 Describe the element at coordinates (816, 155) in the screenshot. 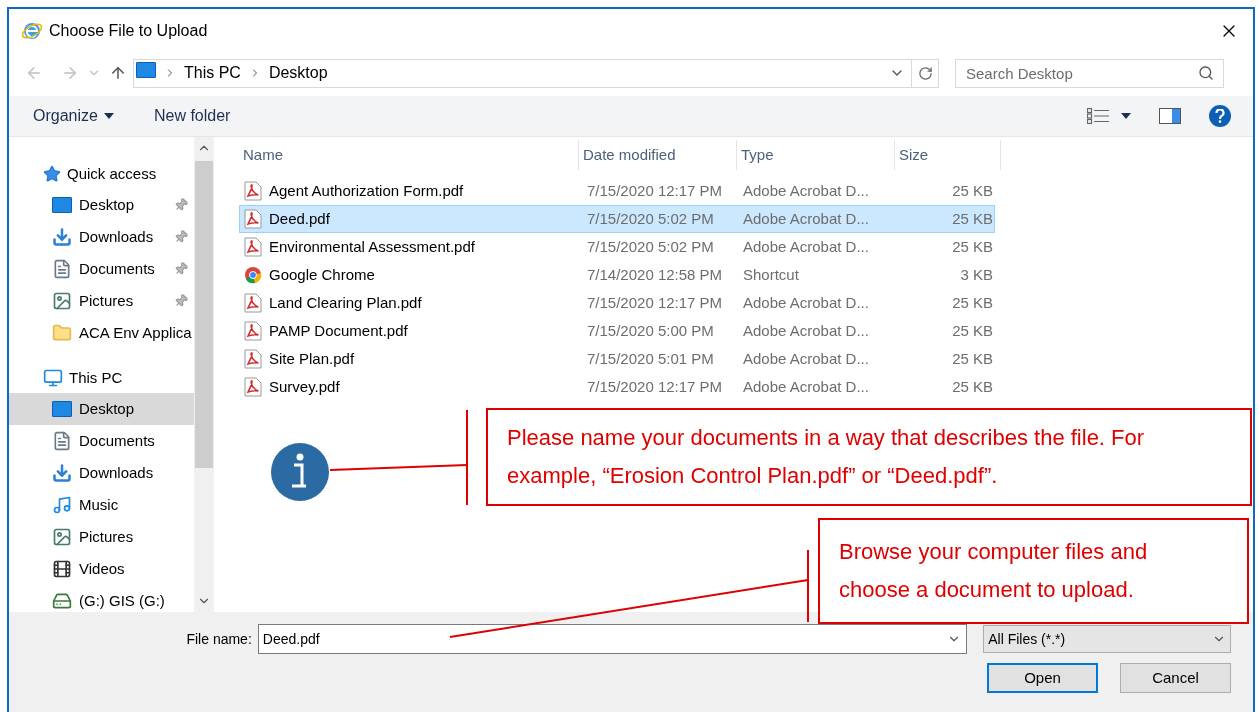

I see `column-header: Type` at that location.